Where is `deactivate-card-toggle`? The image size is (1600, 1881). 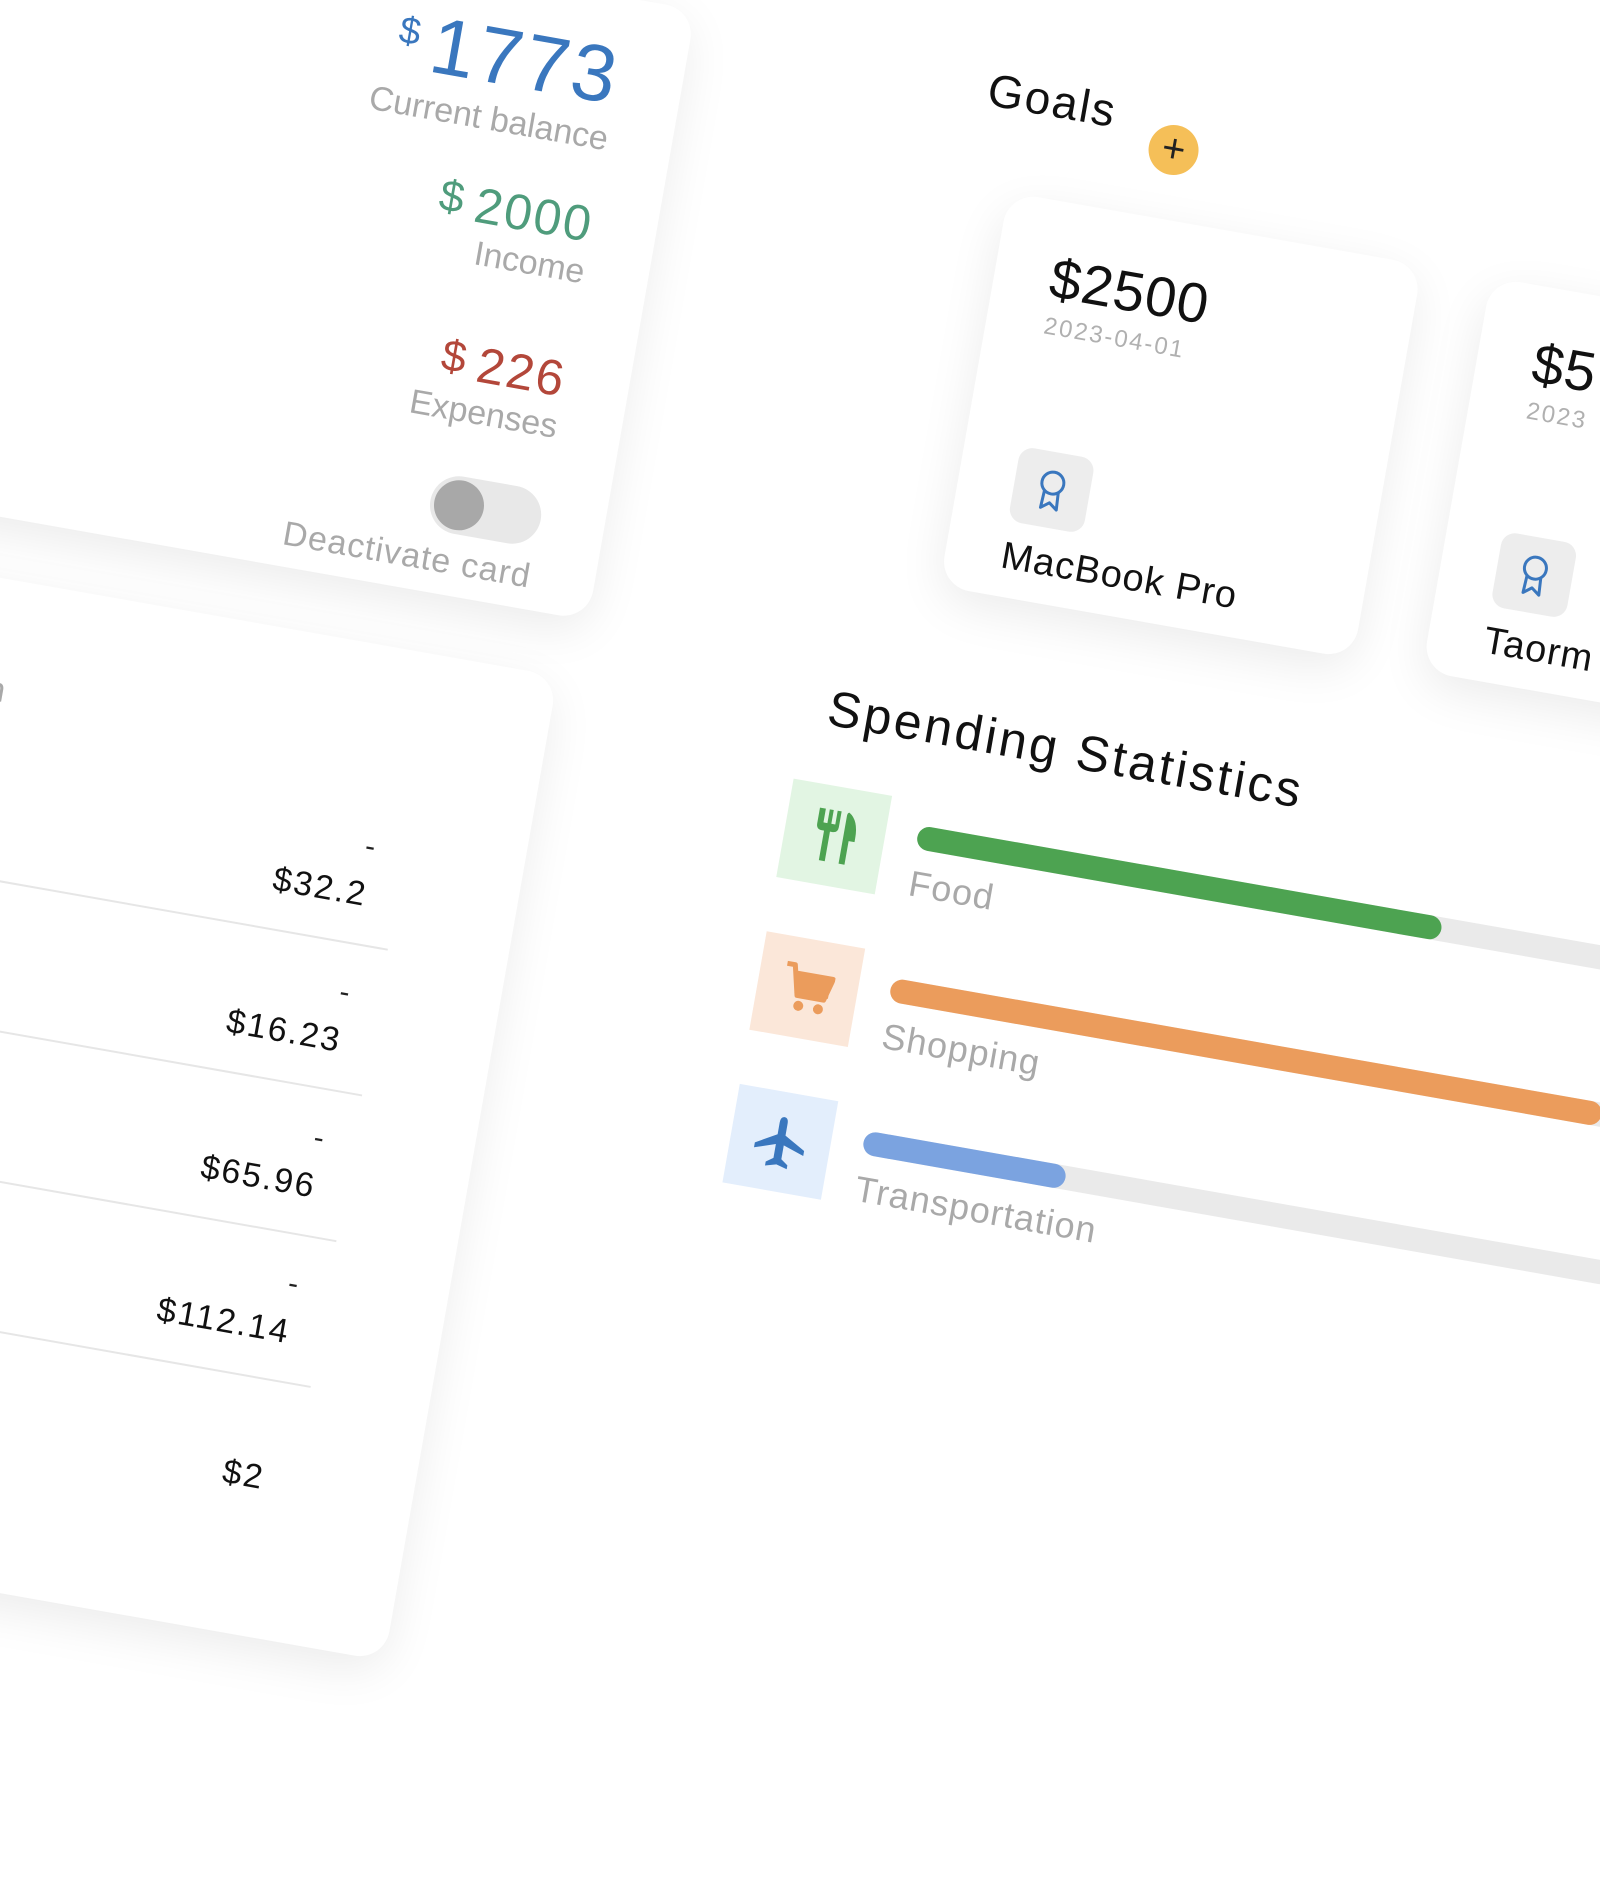
deactivate-card-toggle is located at coordinates (485, 510).